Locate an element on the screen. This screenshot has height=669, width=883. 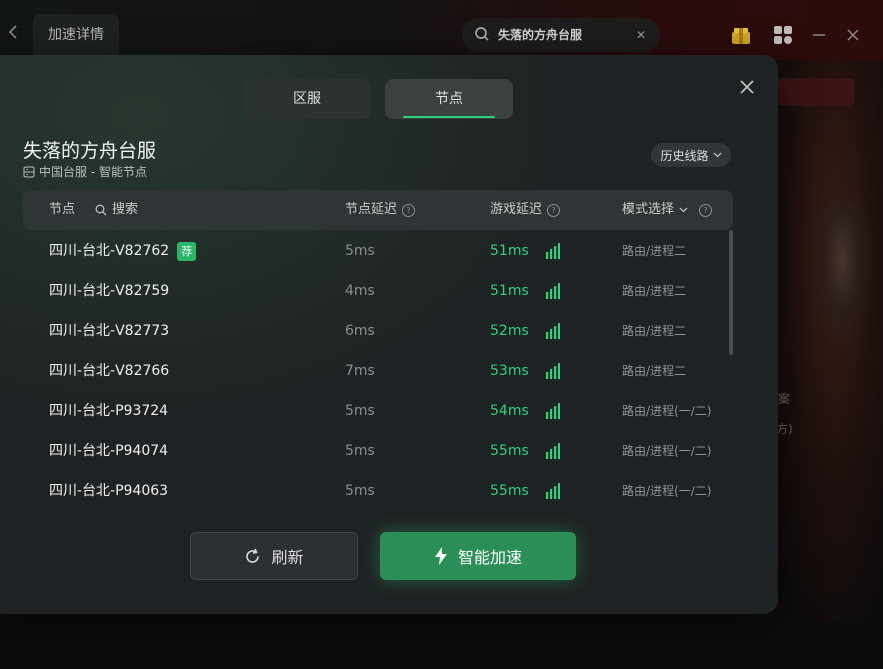
tab-label: 节点 is located at coordinates (449, 99).